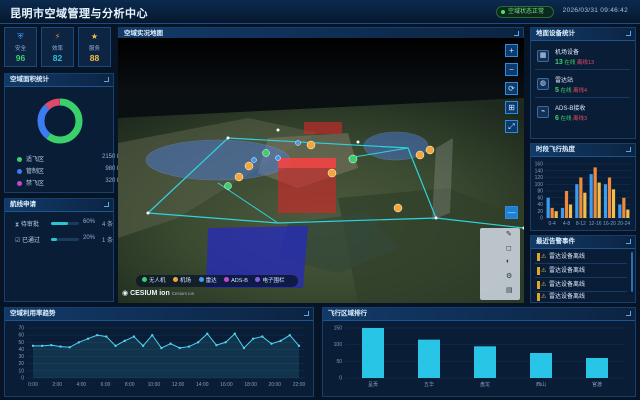  I want to click on x-tick-label: 22:00, so click(299, 385).